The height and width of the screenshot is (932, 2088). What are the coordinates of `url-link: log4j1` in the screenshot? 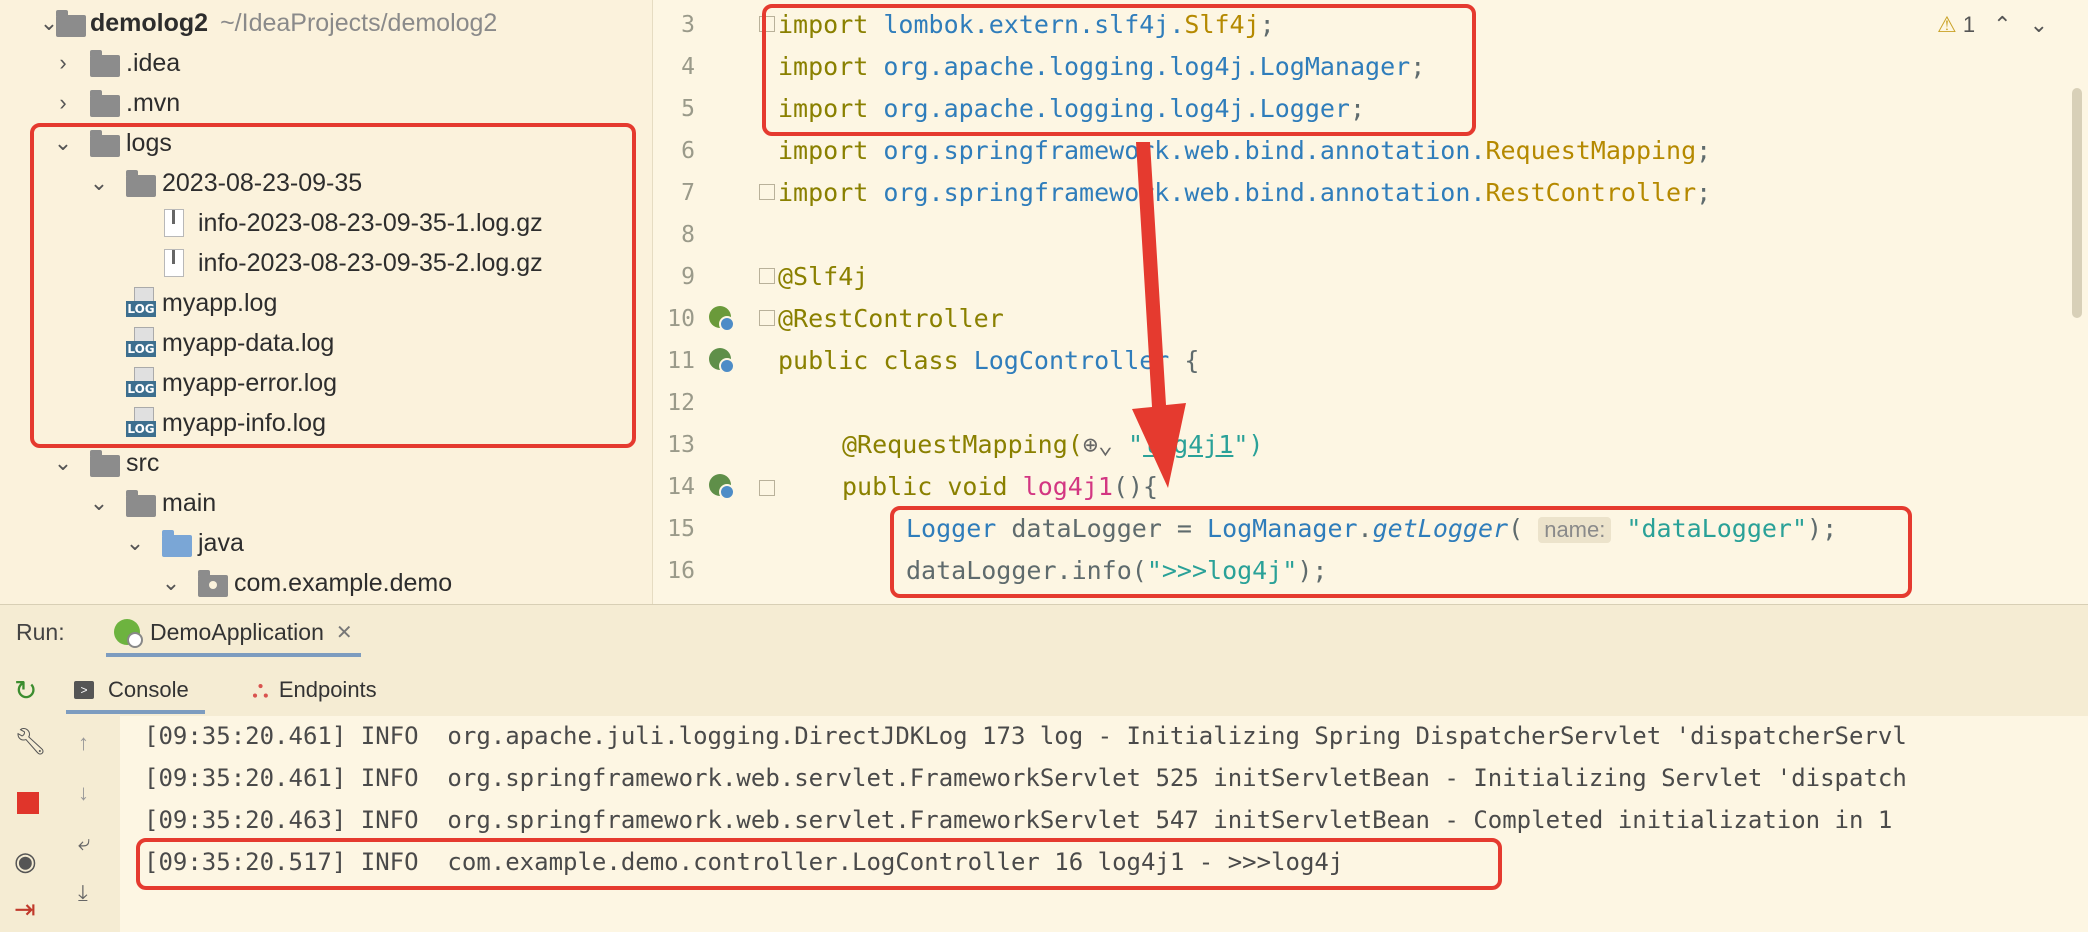 It's located at (1188, 444).